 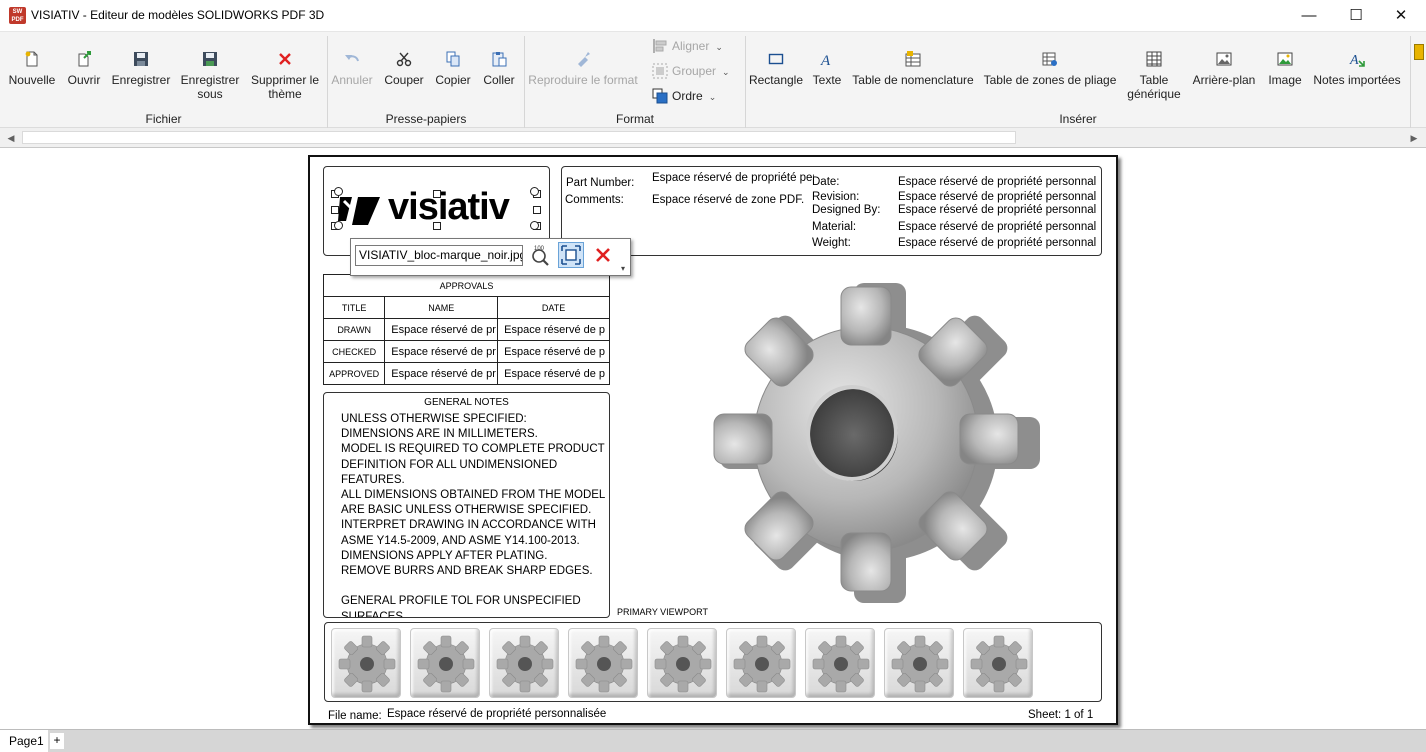 What do you see at coordinates (453, 71) in the screenshot?
I see `copy-button: Copier` at bounding box center [453, 71].